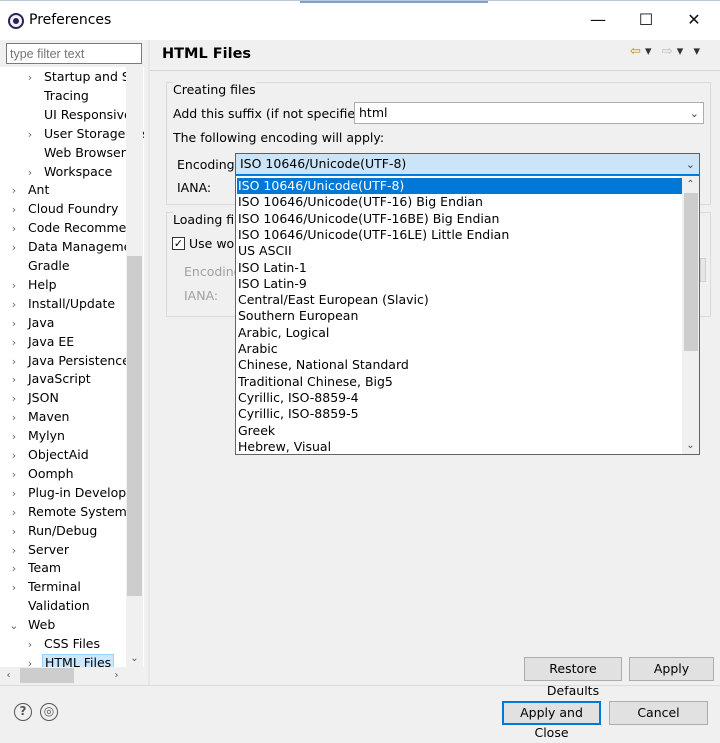 This screenshot has width=720, height=743. Describe the element at coordinates (648, 51) in the screenshot. I see `back-menu-icon: ▾` at that location.